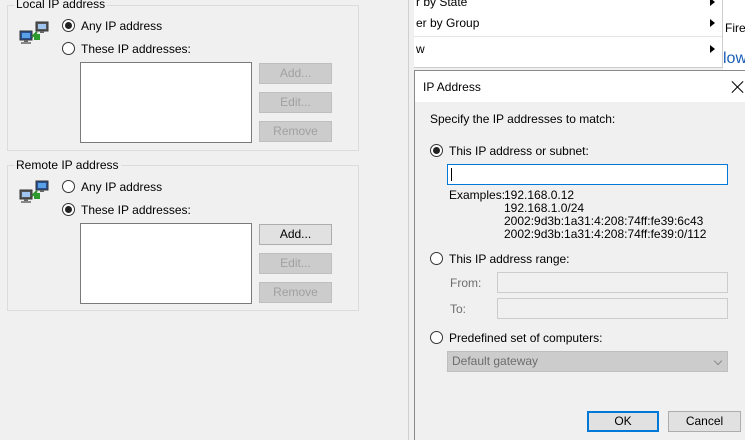 This screenshot has width=745, height=440. I want to click on close-icon, so click(738, 87).